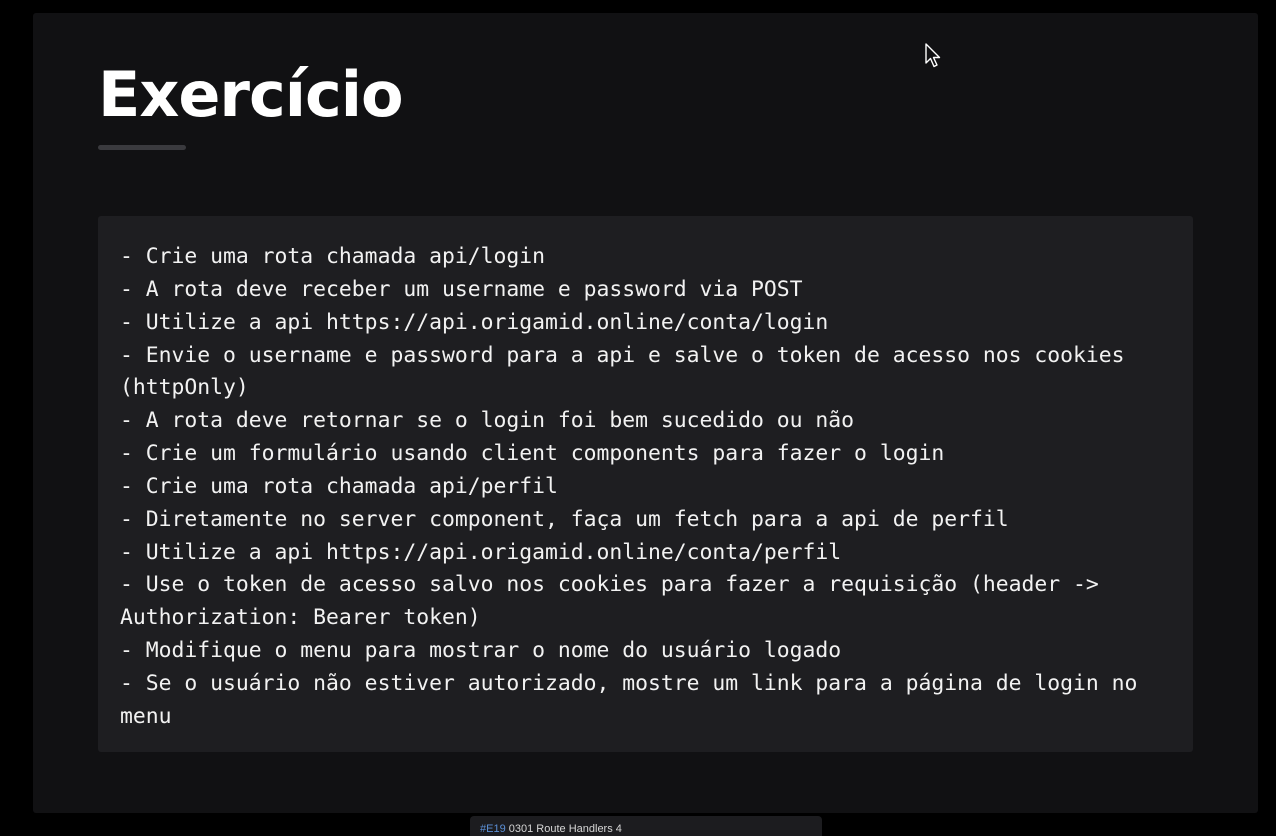 Image resolution: width=1276 pixels, height=836 pixels. I want to click on bottom-tab: #E19 0301 Route Handlers 4, so click(646, 826).